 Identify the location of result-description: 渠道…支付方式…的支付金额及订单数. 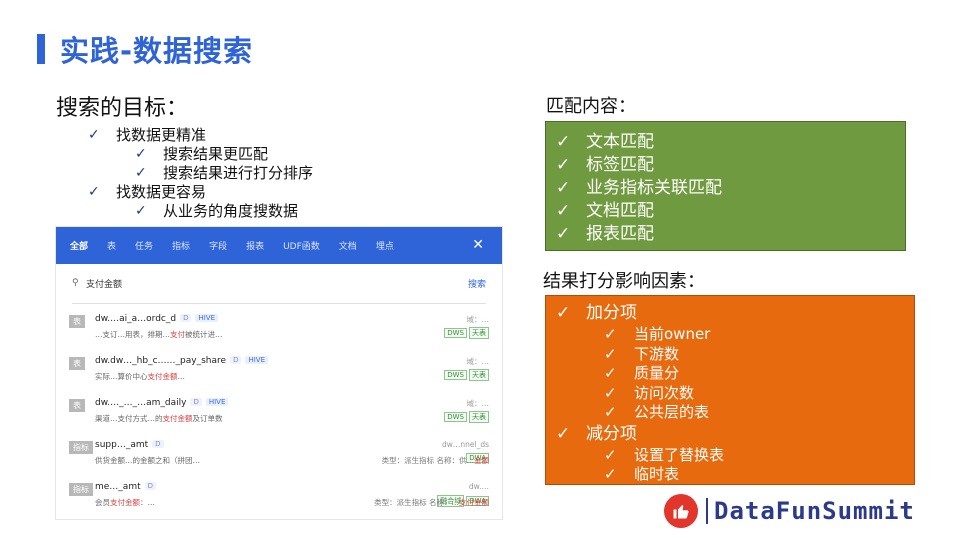
(159, 418).